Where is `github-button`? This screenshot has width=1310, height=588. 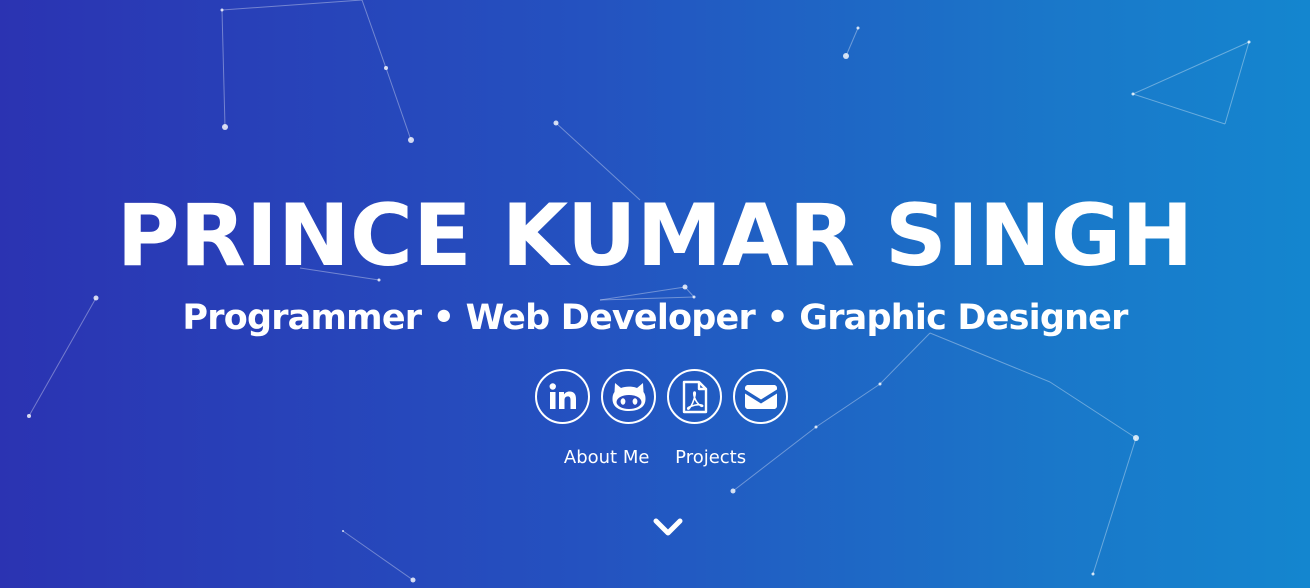
github-button is located at coordinates (628, 396).